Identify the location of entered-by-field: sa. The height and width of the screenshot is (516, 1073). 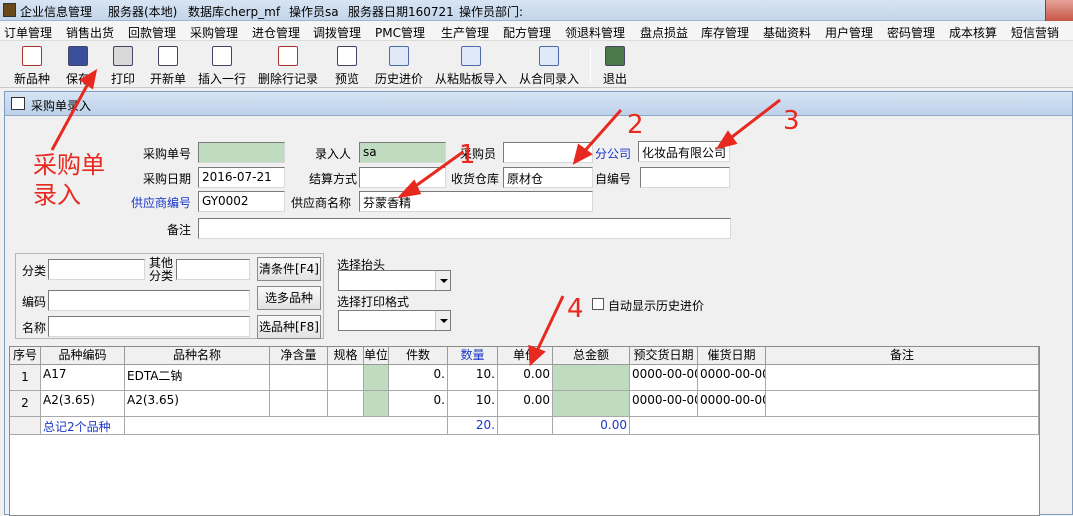
(402, 152).